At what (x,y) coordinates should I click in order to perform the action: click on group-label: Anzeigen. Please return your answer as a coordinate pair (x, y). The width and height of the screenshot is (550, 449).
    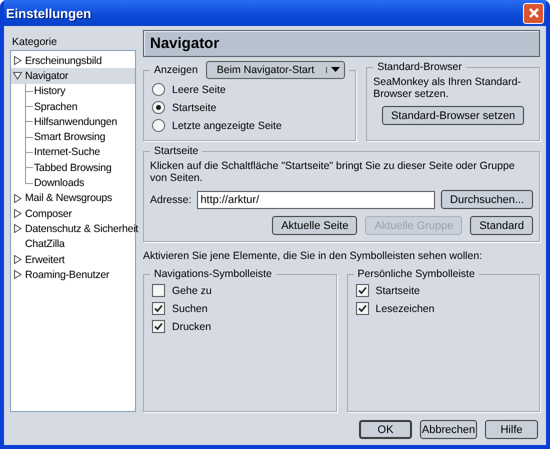
    Looking at the image, I should click on (176, 70).